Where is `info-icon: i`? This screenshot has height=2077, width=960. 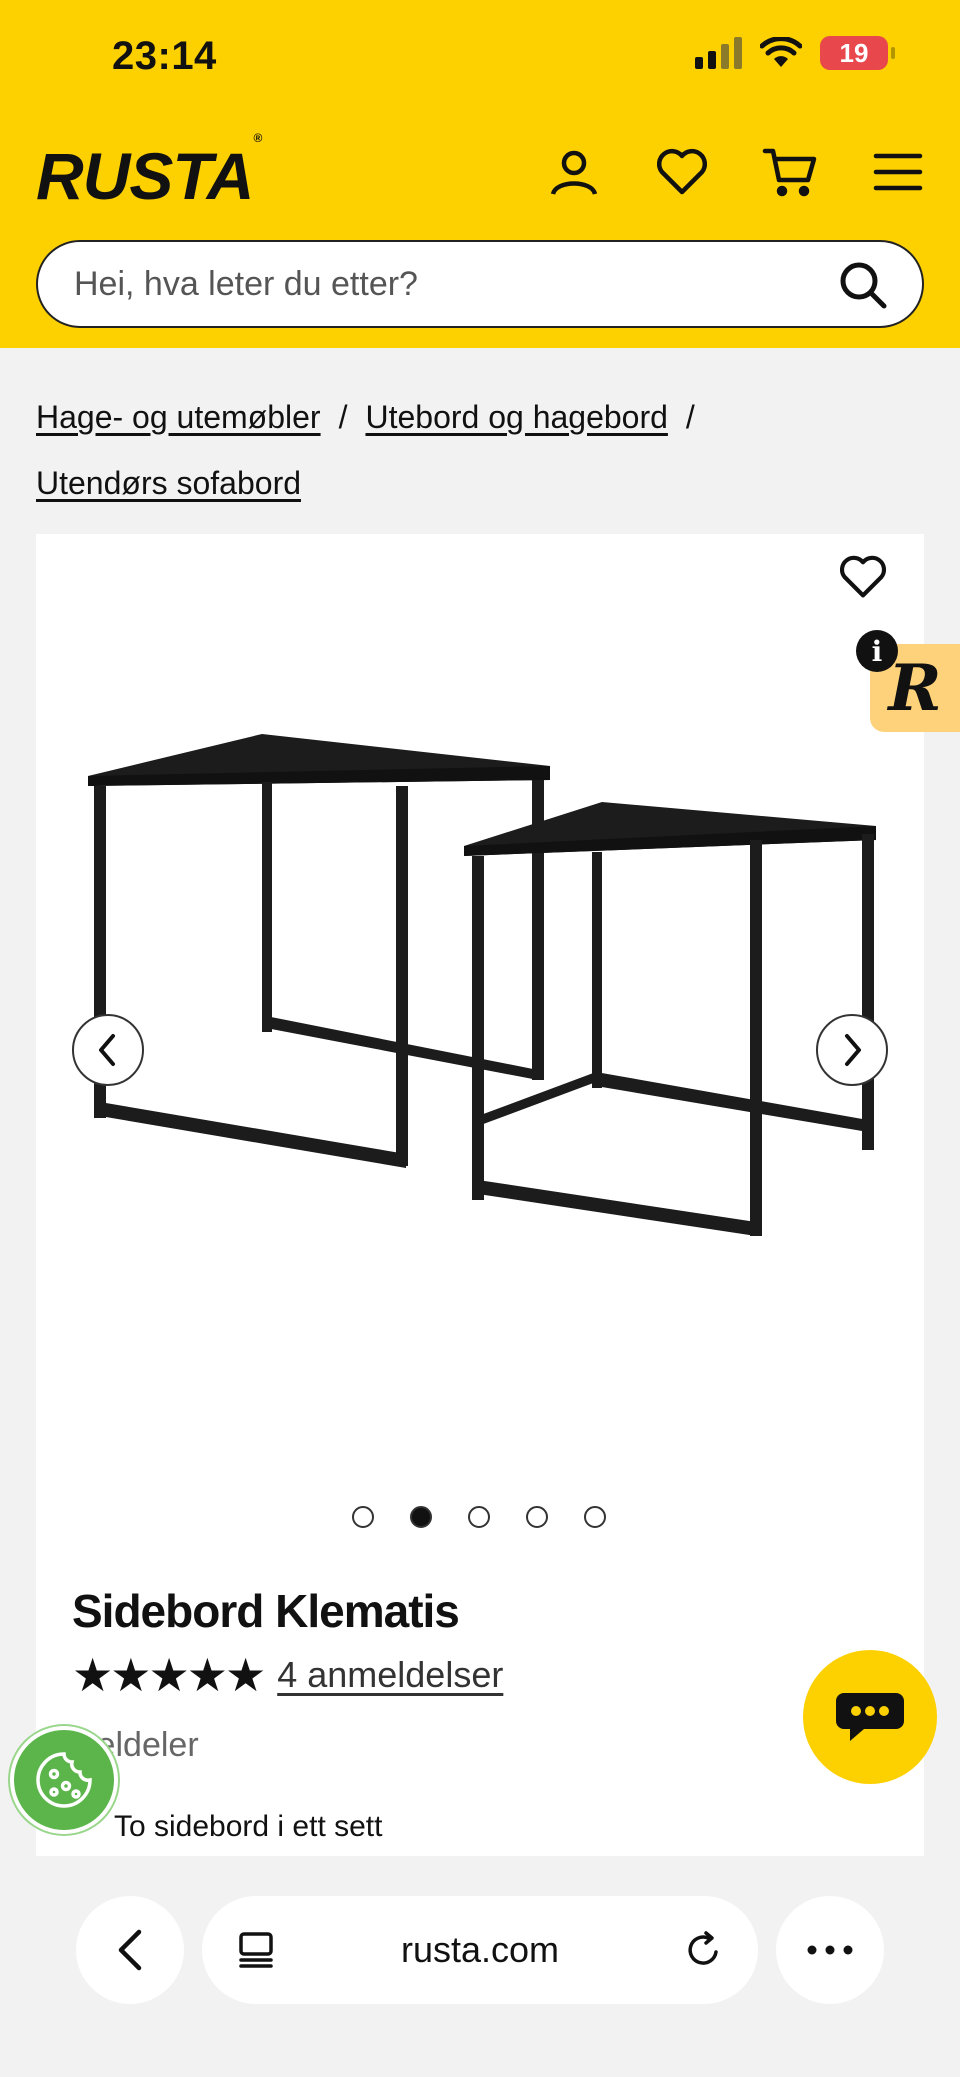 info-icon: i is located at coordinates (877, 651).